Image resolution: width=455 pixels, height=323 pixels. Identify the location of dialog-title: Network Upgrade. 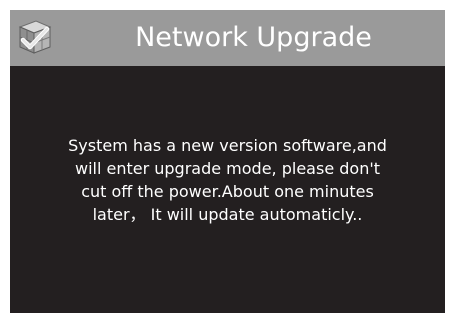
(253, 37).